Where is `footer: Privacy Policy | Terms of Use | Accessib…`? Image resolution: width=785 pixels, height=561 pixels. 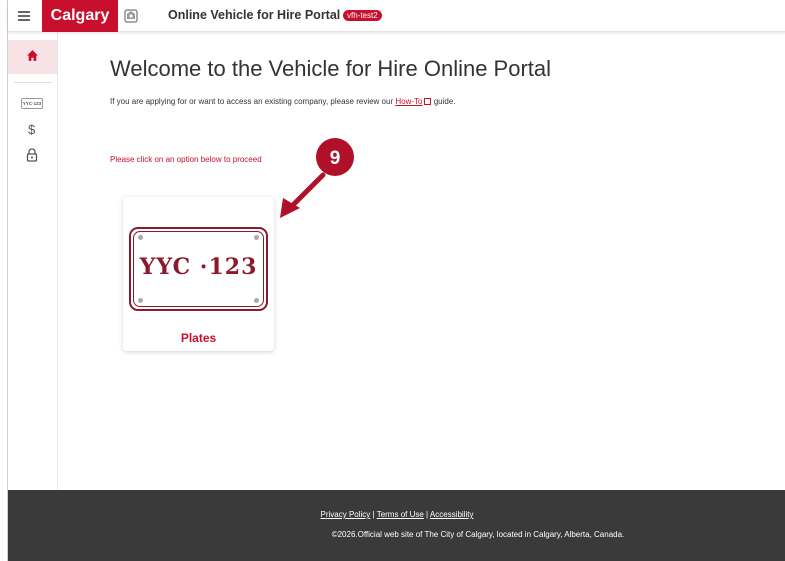
footer: Privacy Policy | Terms of Use | Accessib… is located at coordinates (396, 525).